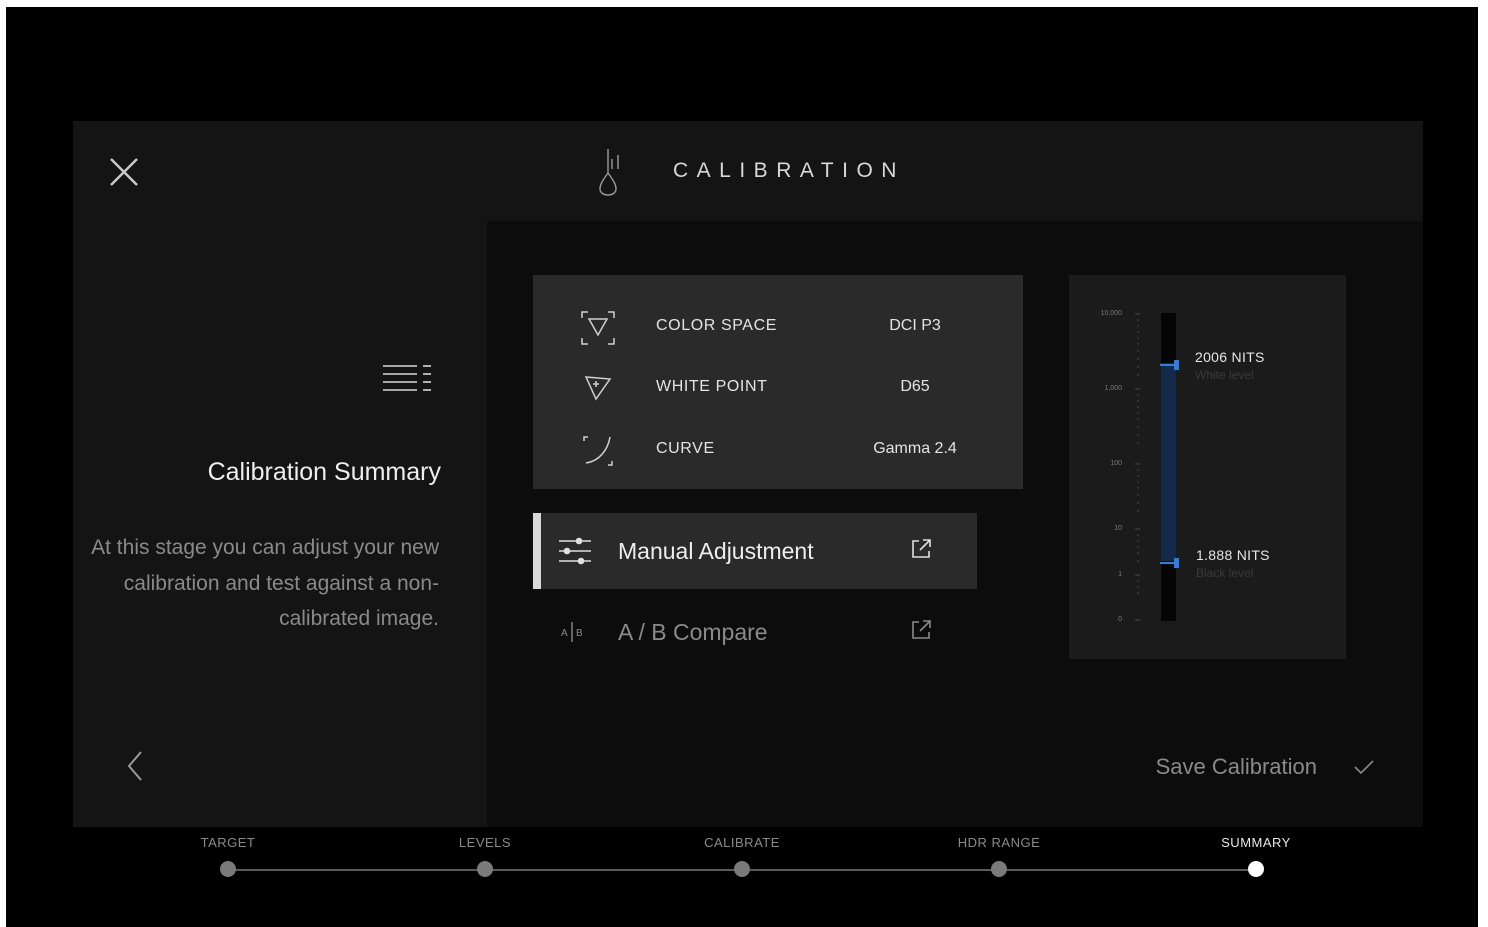 The height and width of the screenshot is (927, 1488). I want to click on black-level-label: Black level, so click(1225, 573).